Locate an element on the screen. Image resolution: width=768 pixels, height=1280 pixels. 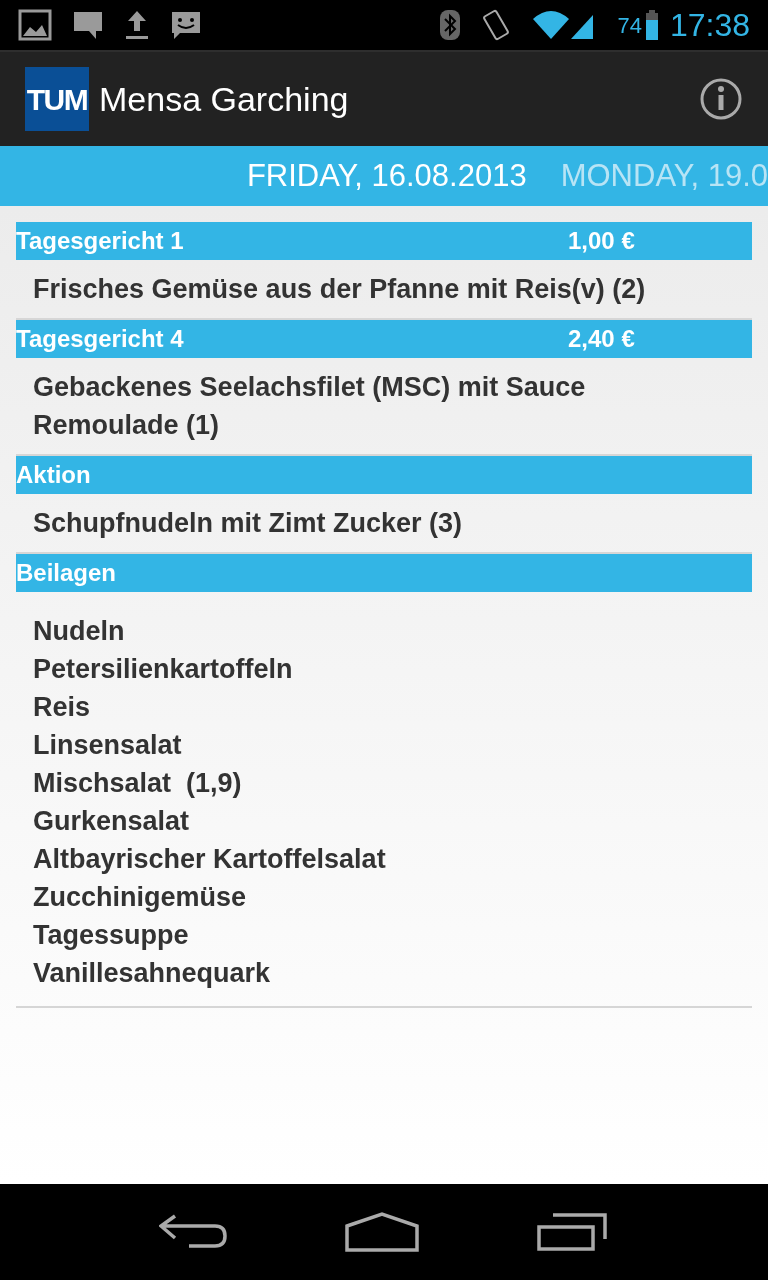
battery-percentage: 74 is located at coordinates (629, 25).